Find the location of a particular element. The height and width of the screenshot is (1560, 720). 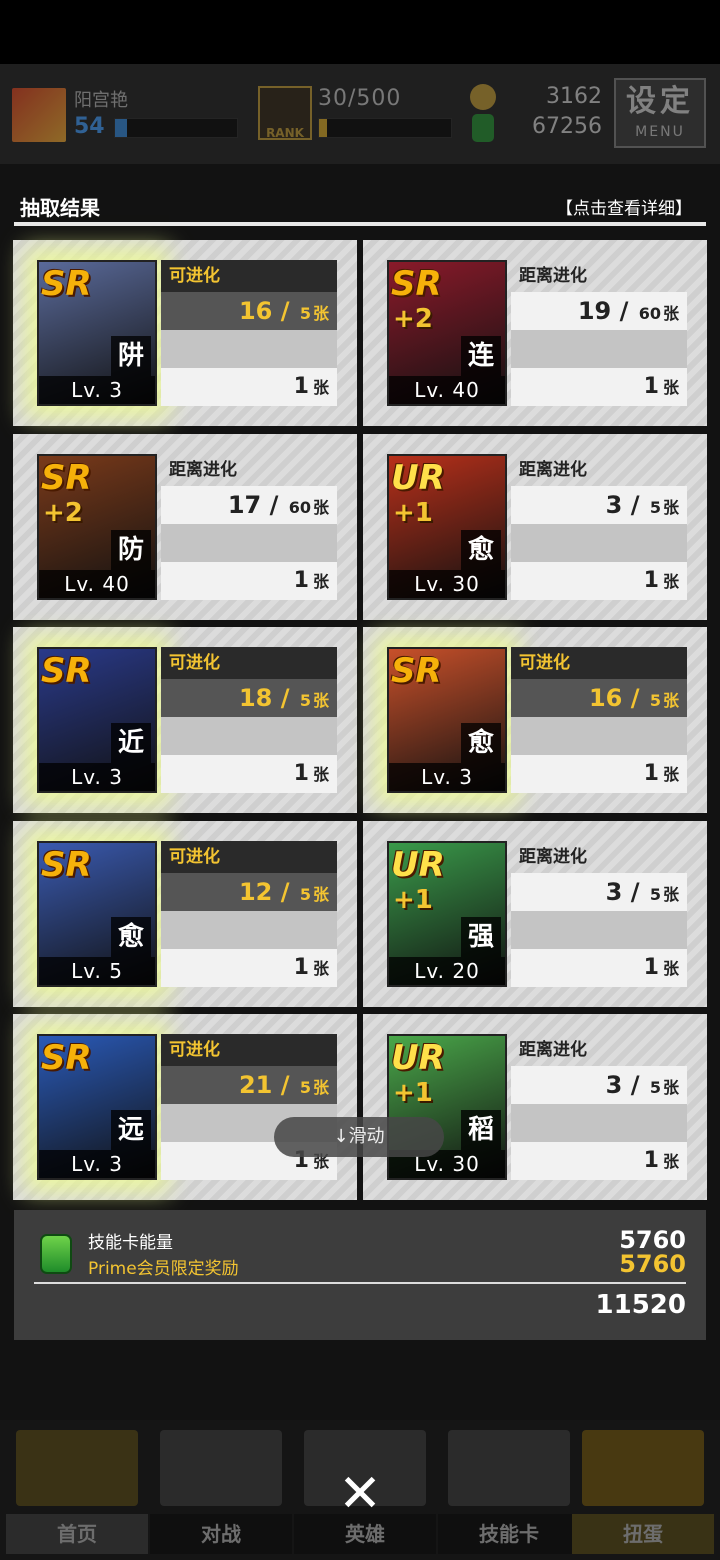

rarity-badge: UR is located at coordinates (418, 864).